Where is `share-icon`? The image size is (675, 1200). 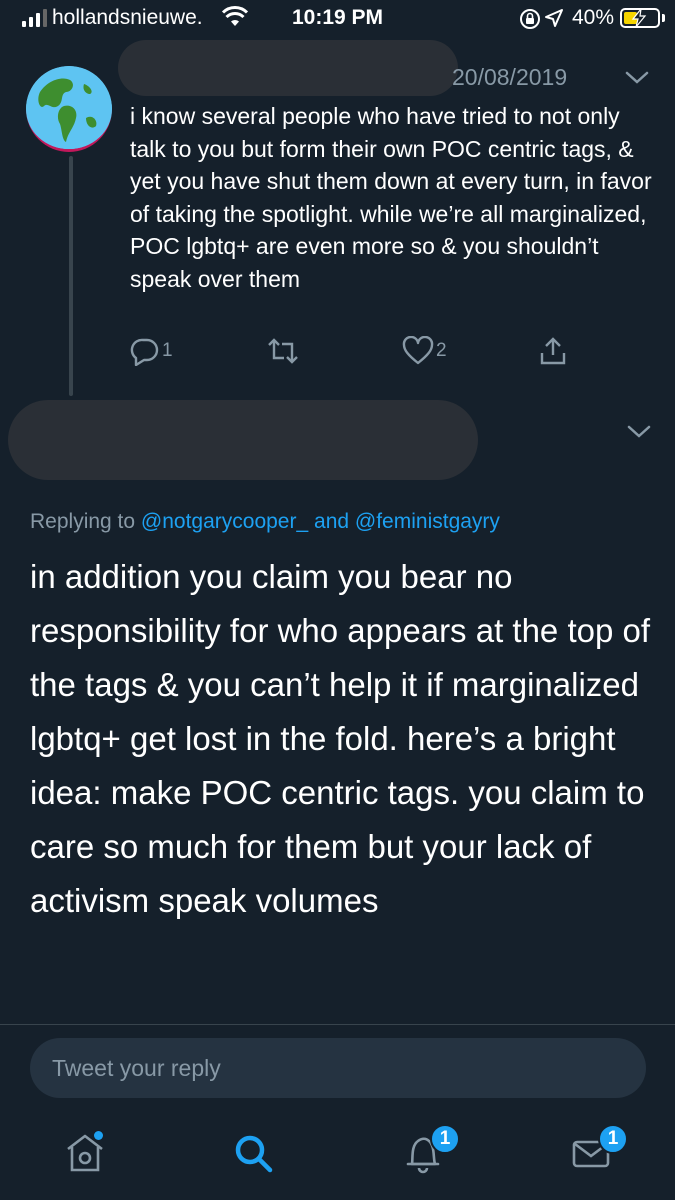
share-icon is located at coordinates (553, 351).